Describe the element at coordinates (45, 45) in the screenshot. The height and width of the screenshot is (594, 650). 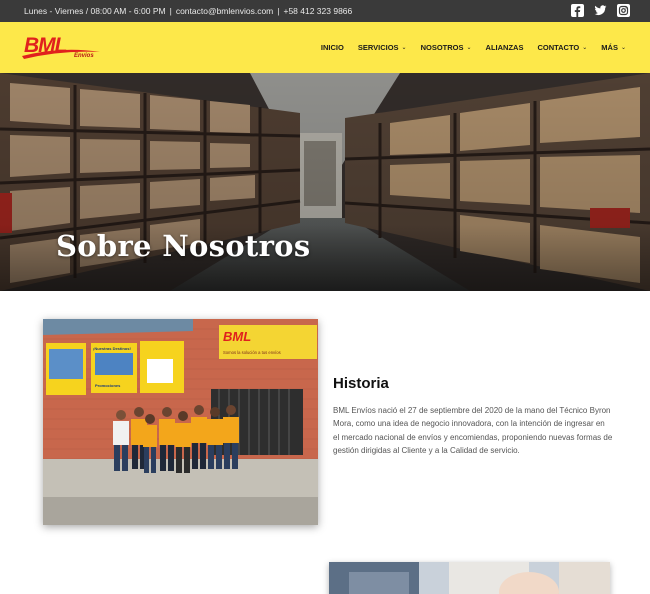
I see `logo-text: BML` at that location.